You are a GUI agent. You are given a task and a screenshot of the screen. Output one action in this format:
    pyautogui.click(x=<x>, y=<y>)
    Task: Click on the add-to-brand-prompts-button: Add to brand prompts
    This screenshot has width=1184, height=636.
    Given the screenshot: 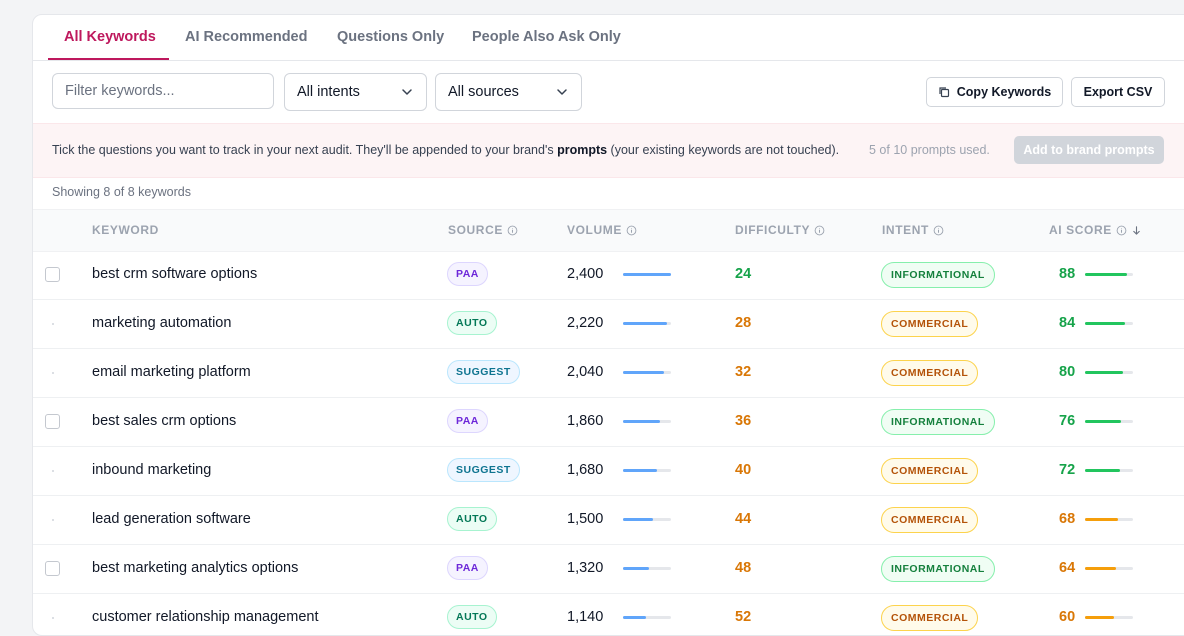 What is the action you would take?
    pyautogui.click(x=1089, y=150)
    